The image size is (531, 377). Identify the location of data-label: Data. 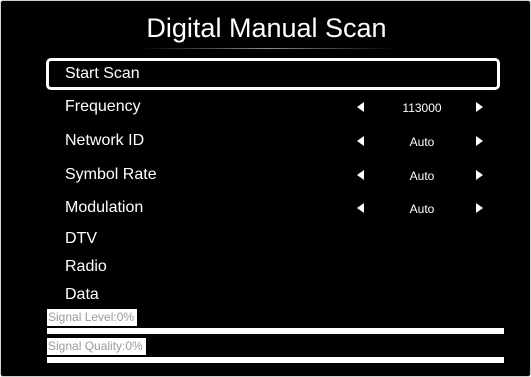
(82, 294).